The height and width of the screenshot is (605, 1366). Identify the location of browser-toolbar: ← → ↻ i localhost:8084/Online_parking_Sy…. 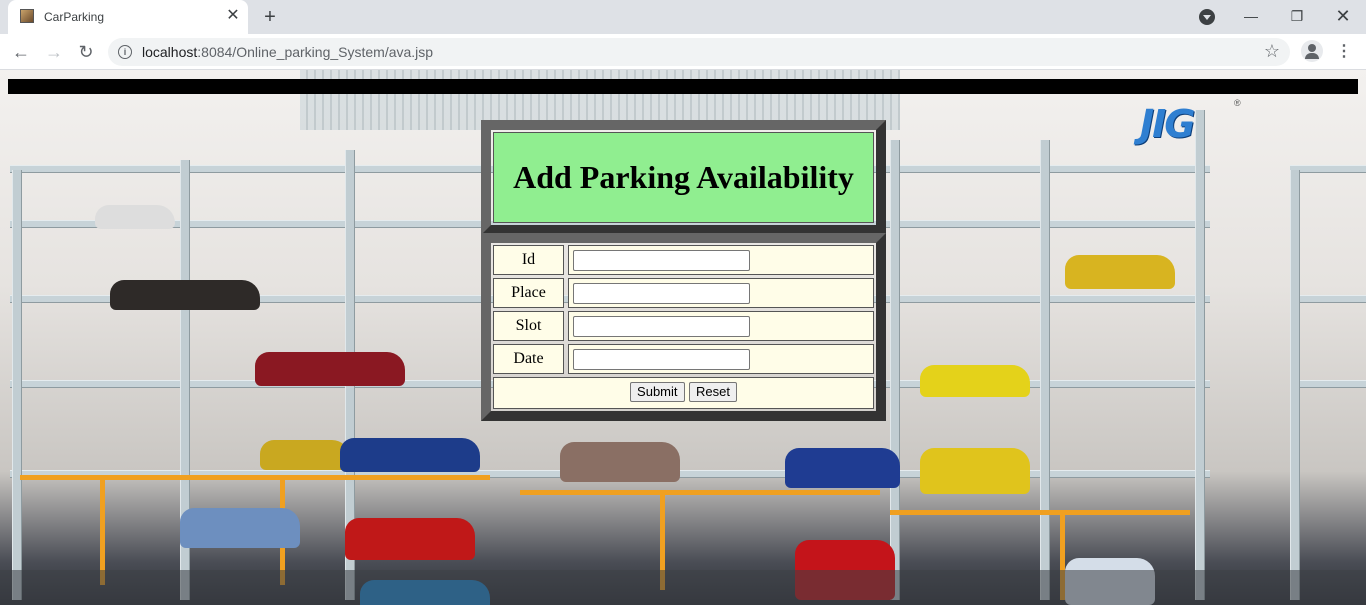
(683, 52).